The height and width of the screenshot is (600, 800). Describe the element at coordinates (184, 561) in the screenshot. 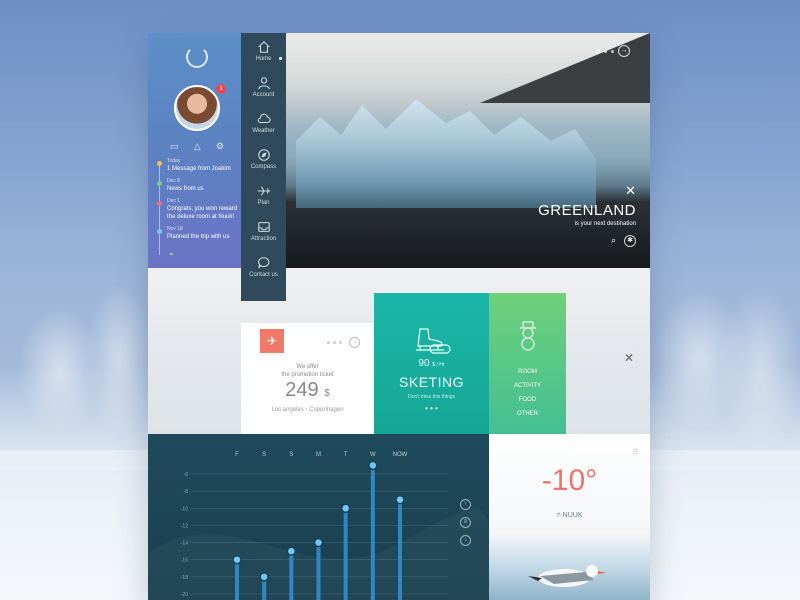

I see `y-tick-label: -16` at that location.